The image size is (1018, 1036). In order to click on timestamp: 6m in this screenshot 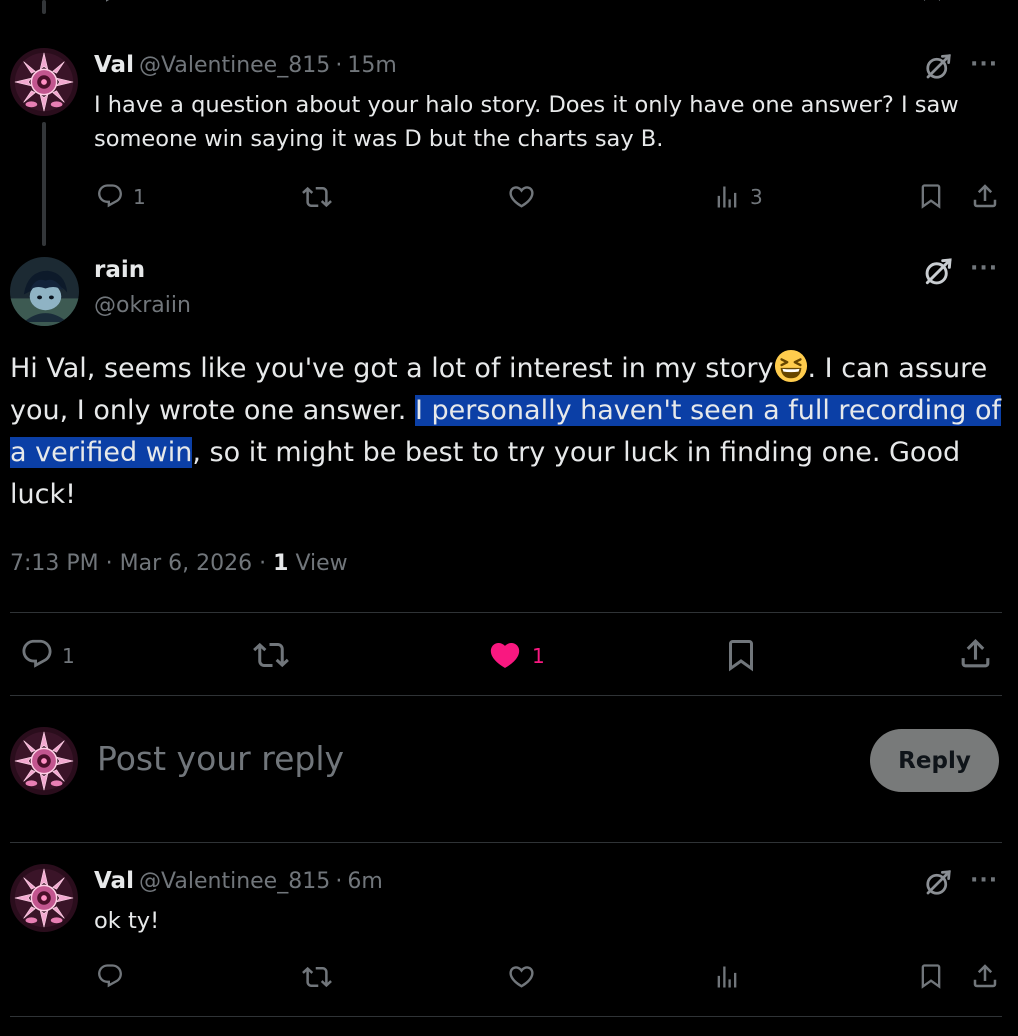, I will do `click(364, 881)`.